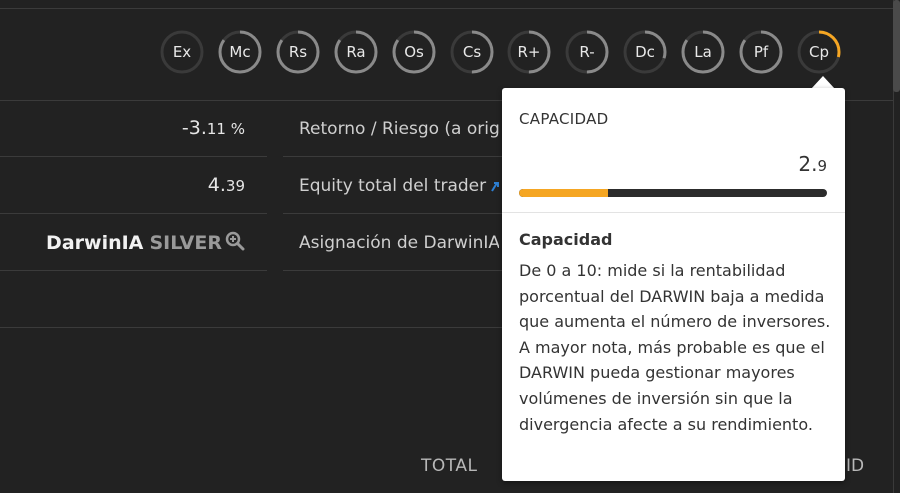  I want to click on score-badge-label: Mc, so click(240, 52).